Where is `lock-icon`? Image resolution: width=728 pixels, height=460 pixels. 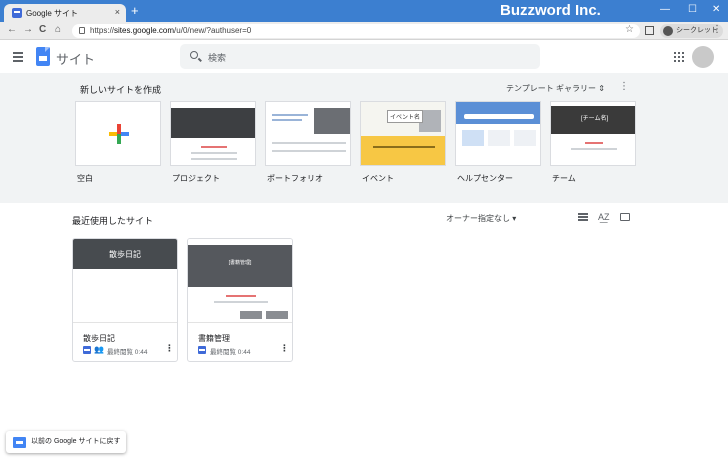 lock-icon is located at coordinates (82, 30).